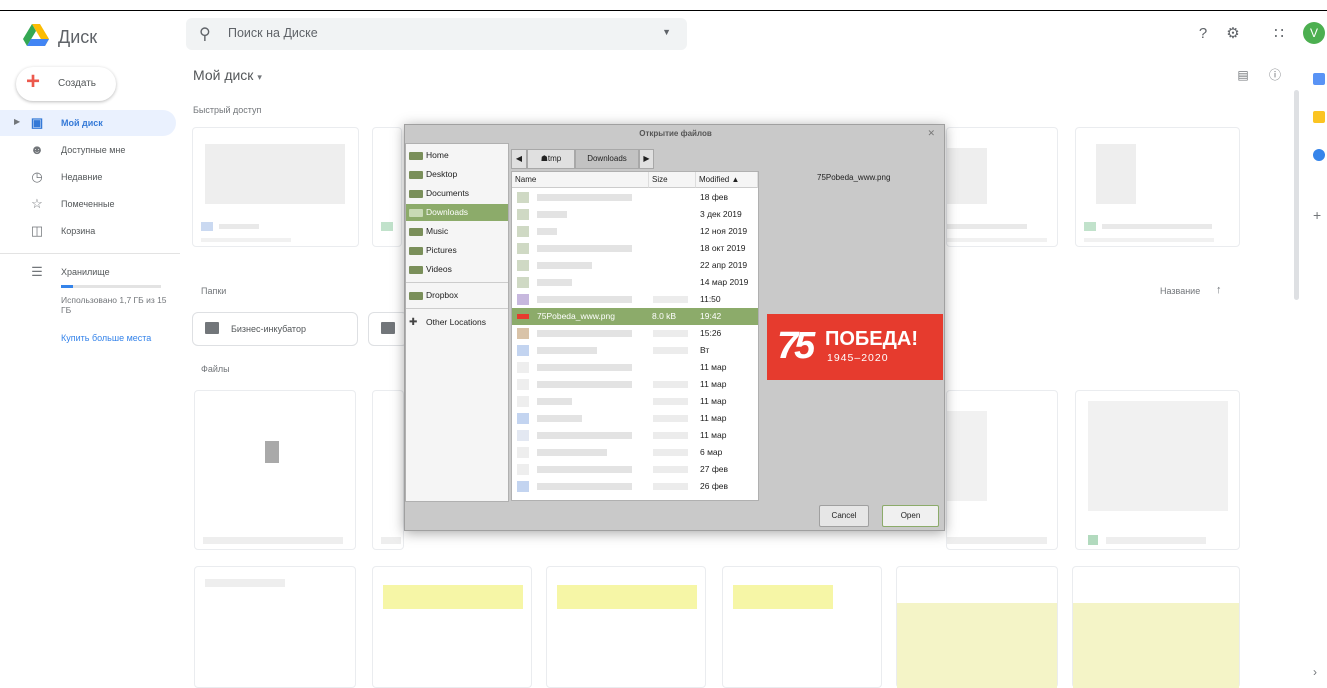  What do you see at coordinates (436, 34) in the screenshot?
I see `search-input: ⚲ Поиск на Диске ▼` at bounding box center [436, 34].